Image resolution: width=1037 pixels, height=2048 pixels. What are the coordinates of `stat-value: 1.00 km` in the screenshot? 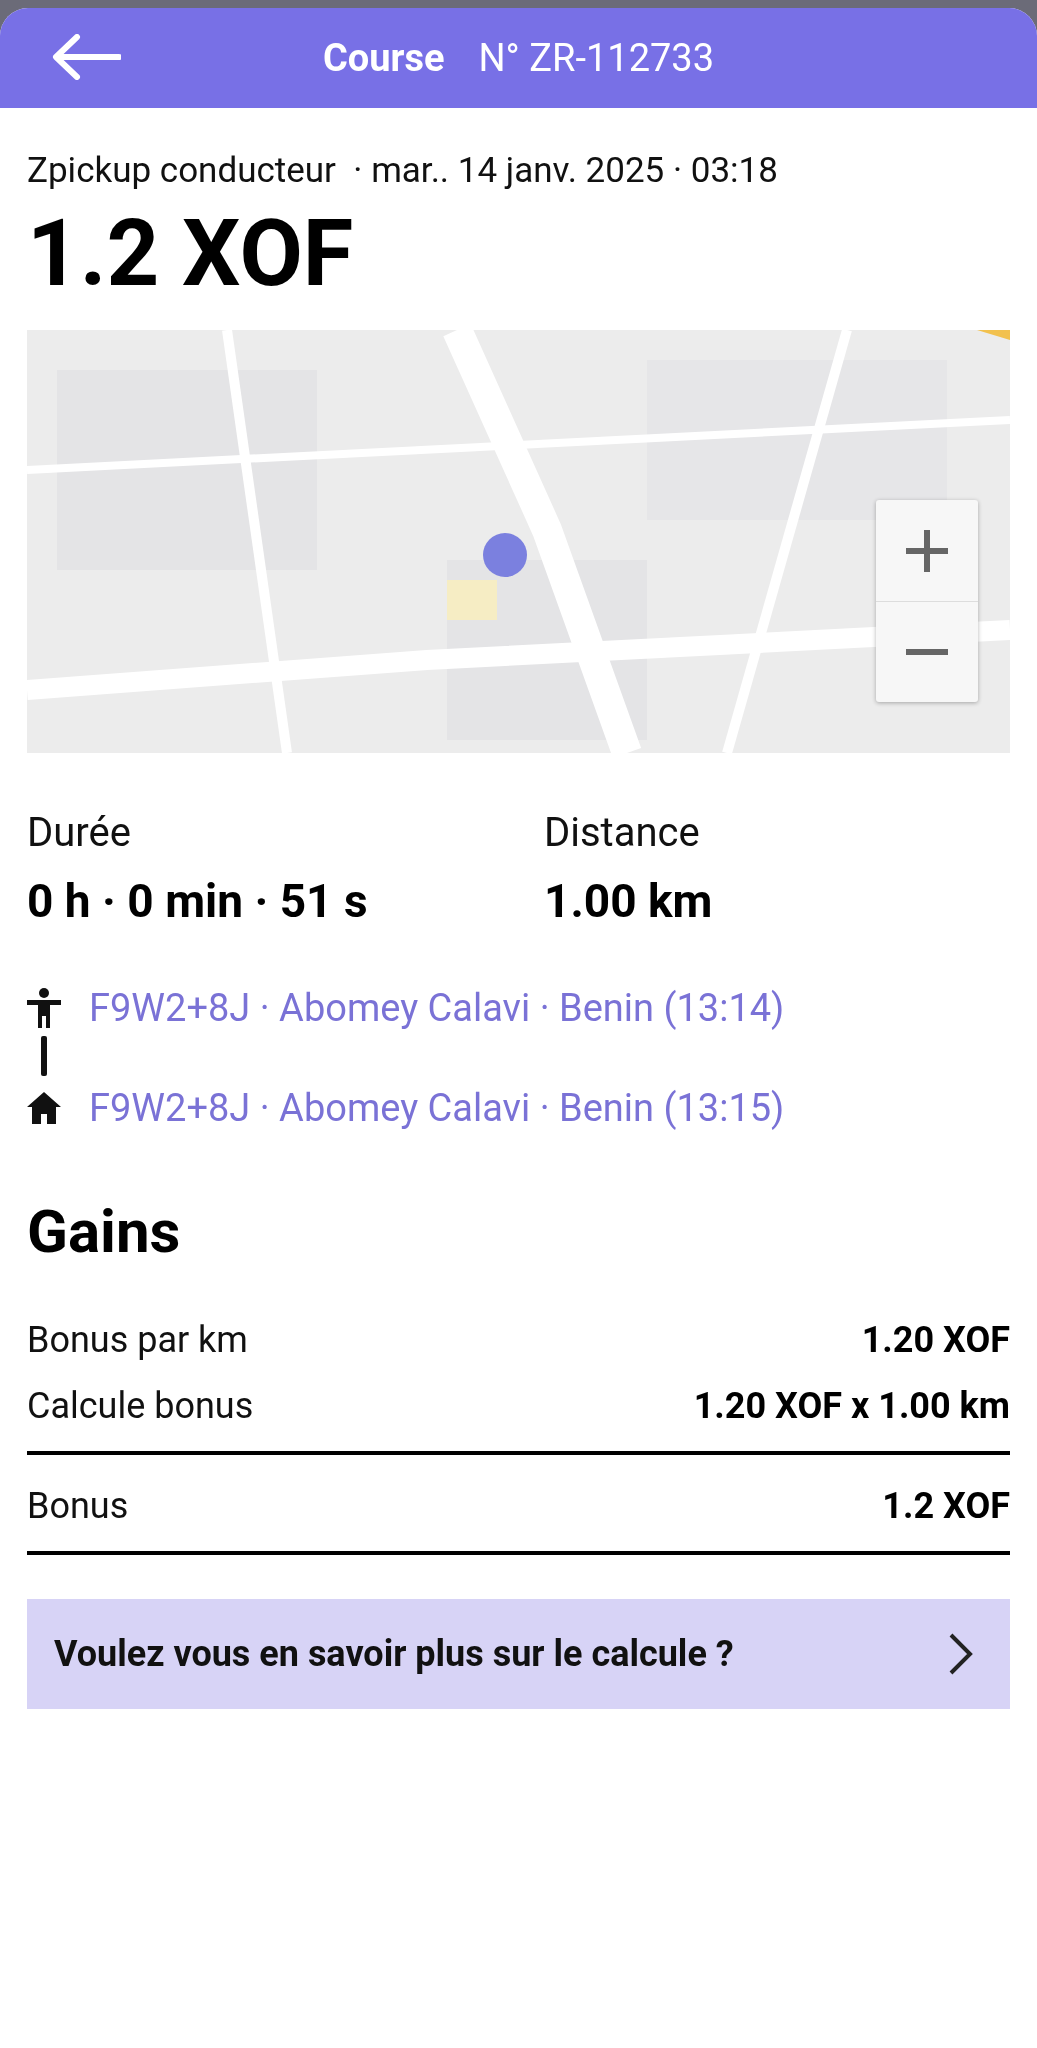 It's located at (629, 901).